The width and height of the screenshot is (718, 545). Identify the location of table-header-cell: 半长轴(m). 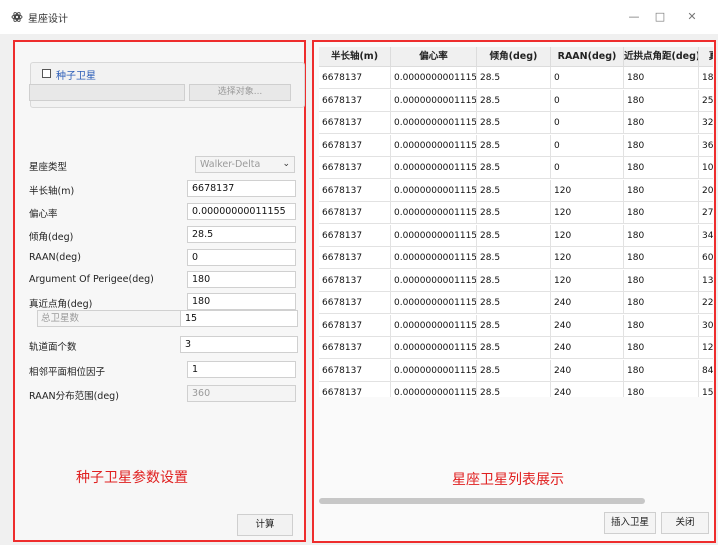
(355, 57).